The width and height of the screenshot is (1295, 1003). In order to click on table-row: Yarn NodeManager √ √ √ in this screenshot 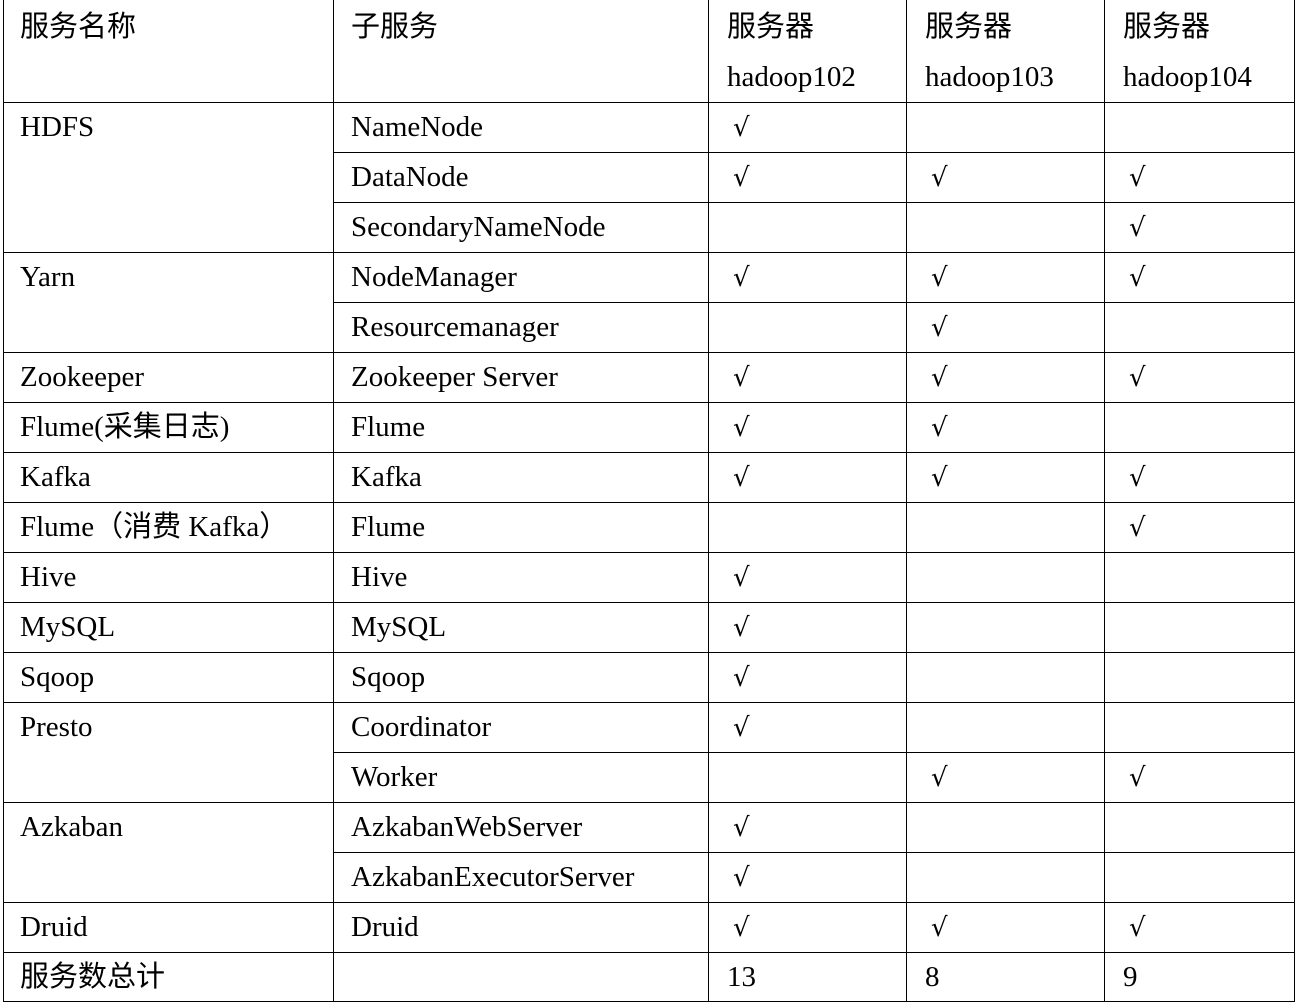, I will do `click(649, 302)`.